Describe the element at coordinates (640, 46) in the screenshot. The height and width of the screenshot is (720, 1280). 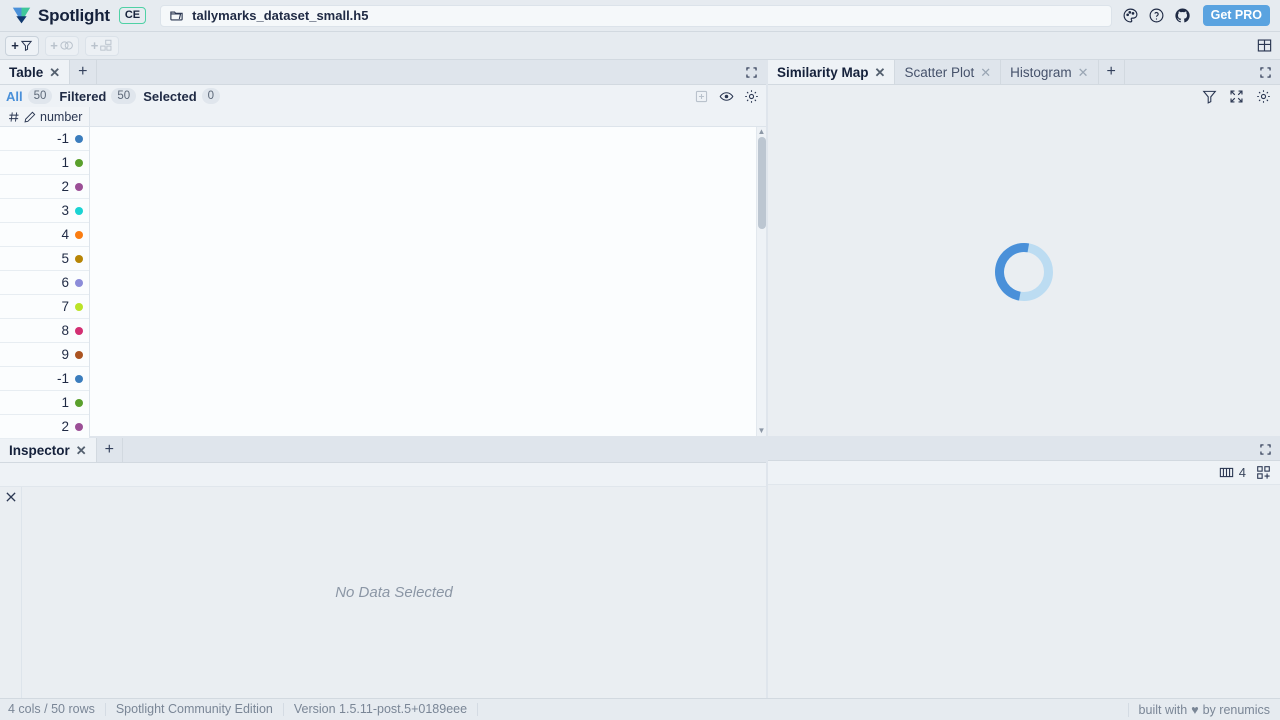
I see `main-toolbar: + + +` at that location.